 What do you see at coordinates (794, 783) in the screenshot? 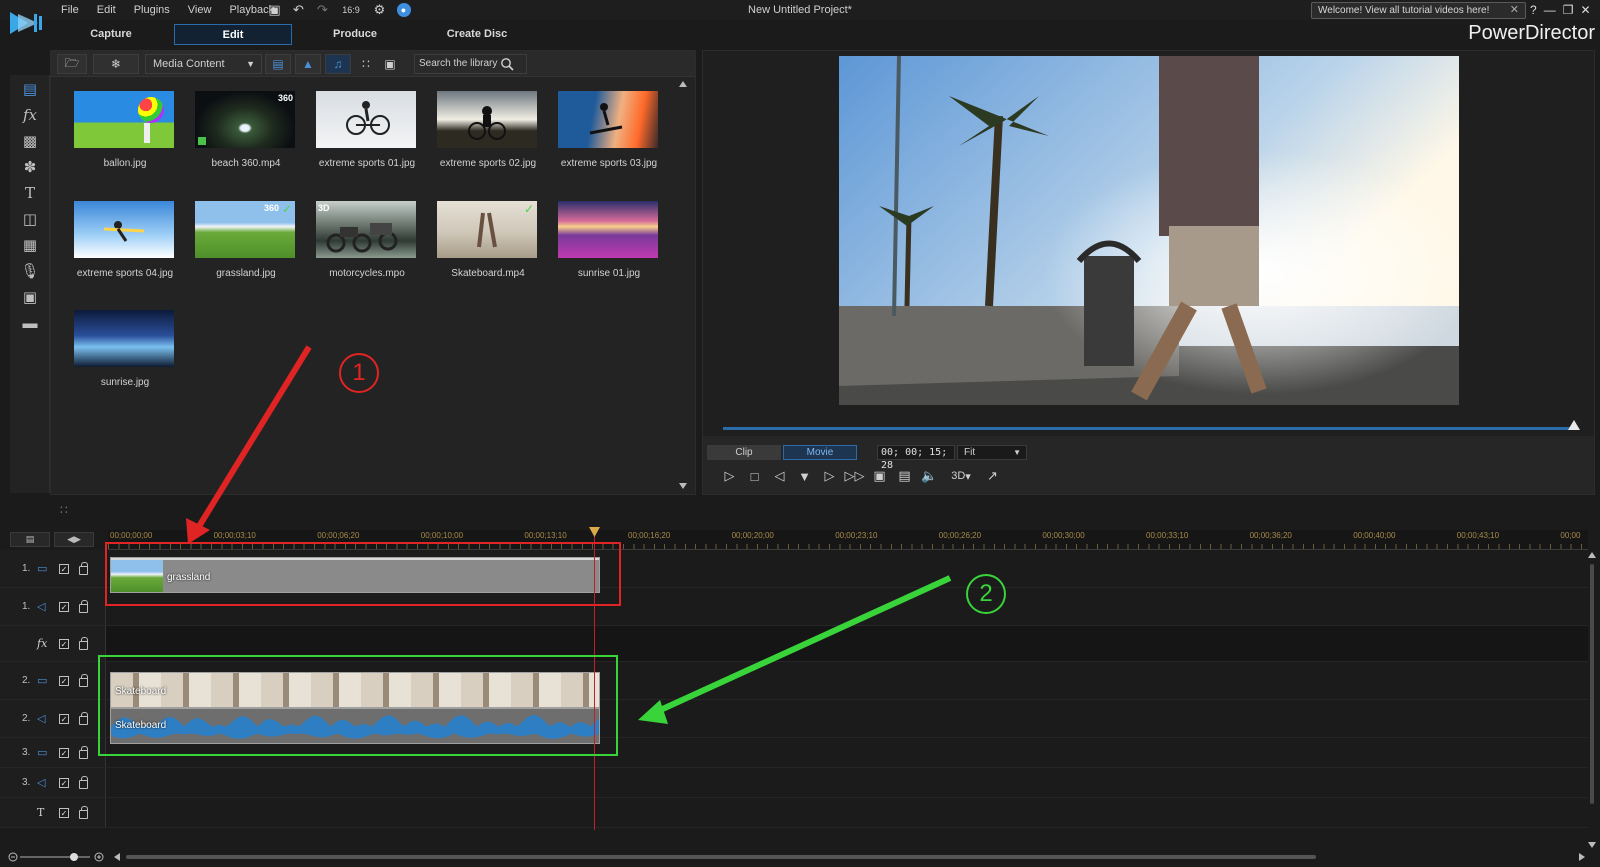
I see `track-row-audio: 3. ◁ ✓` at bounding box center [794, 783].